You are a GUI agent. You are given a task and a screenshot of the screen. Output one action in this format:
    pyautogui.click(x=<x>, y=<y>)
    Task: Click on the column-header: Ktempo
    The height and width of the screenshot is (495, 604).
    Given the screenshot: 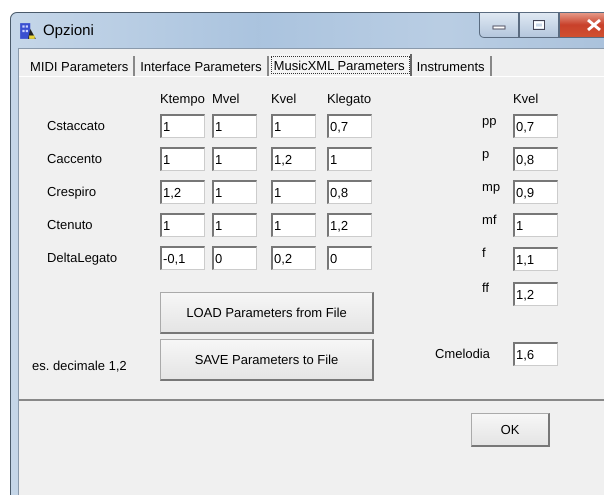 What is the action you would take?
    pyautogui.click(x=183, y=98)
    